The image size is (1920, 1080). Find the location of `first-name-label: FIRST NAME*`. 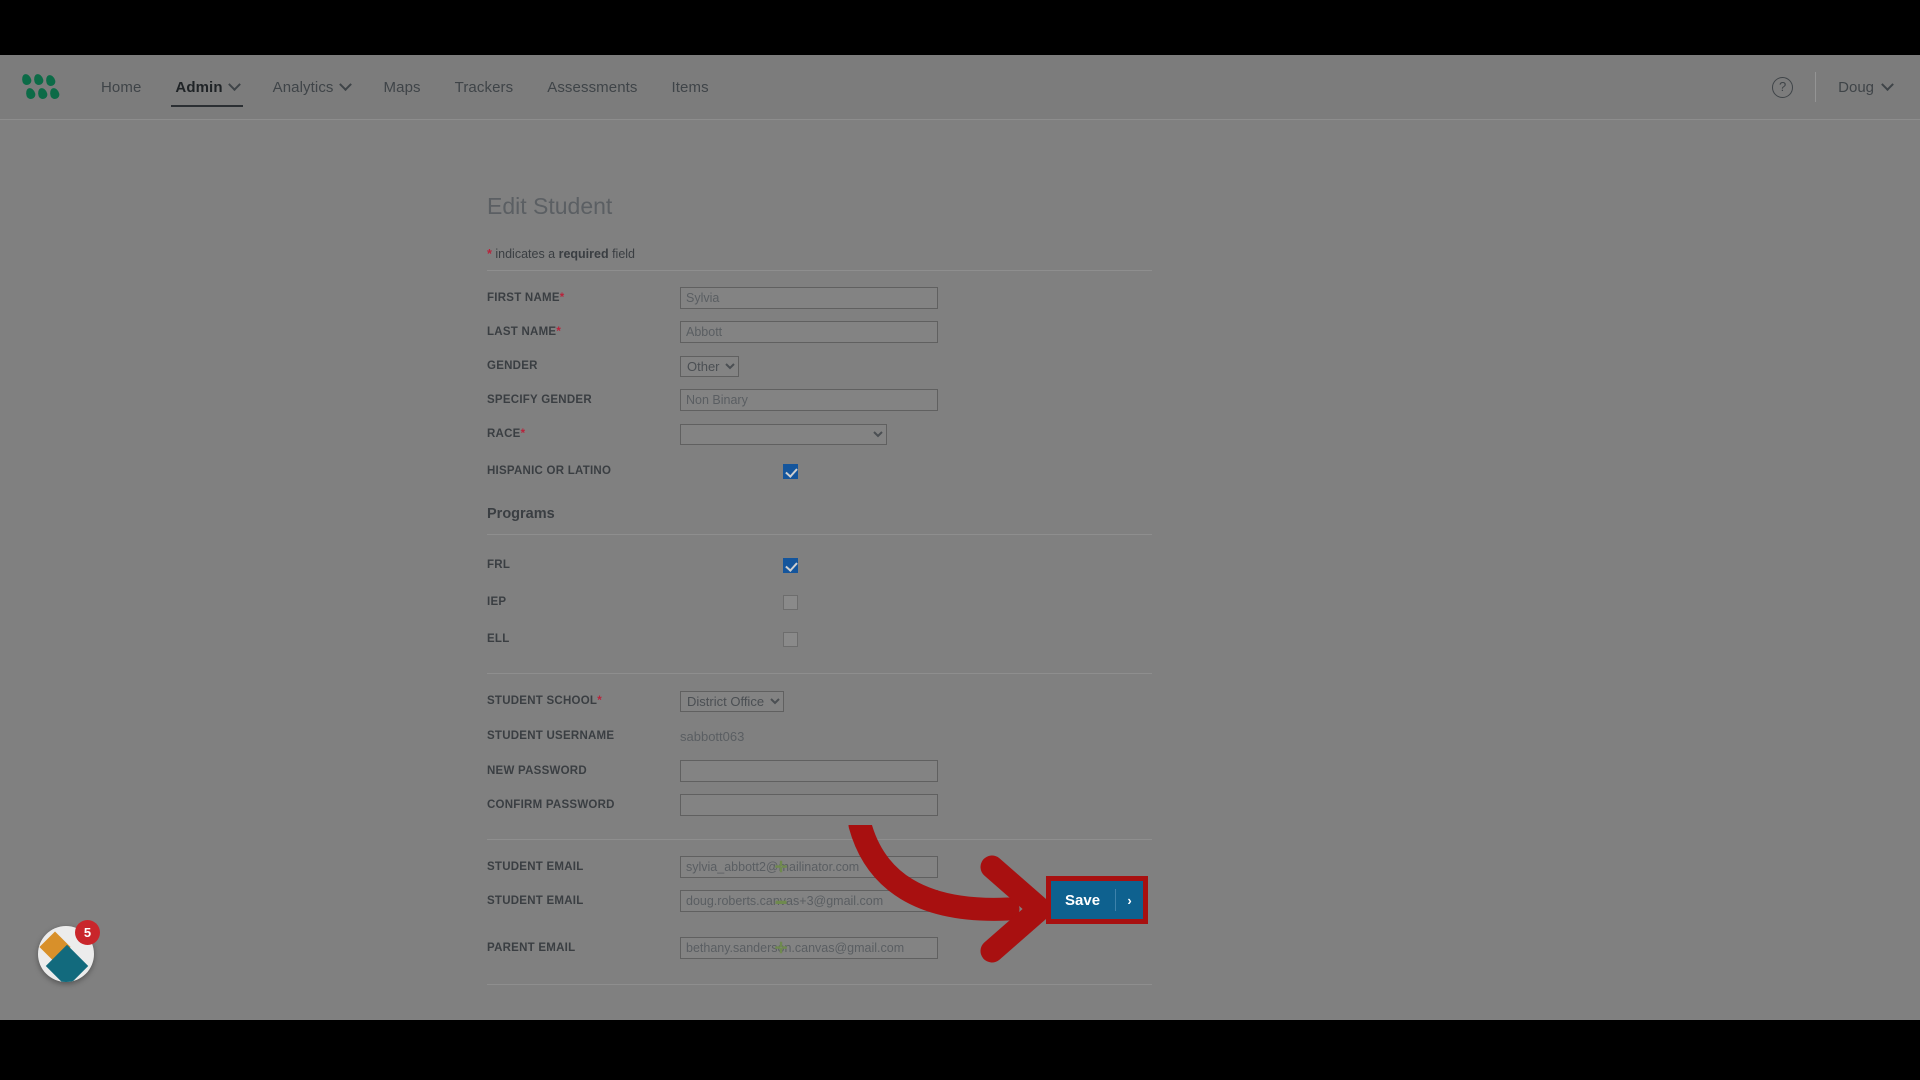

first-name-label: FIRST NAME* is located at coordinates (583, 298).